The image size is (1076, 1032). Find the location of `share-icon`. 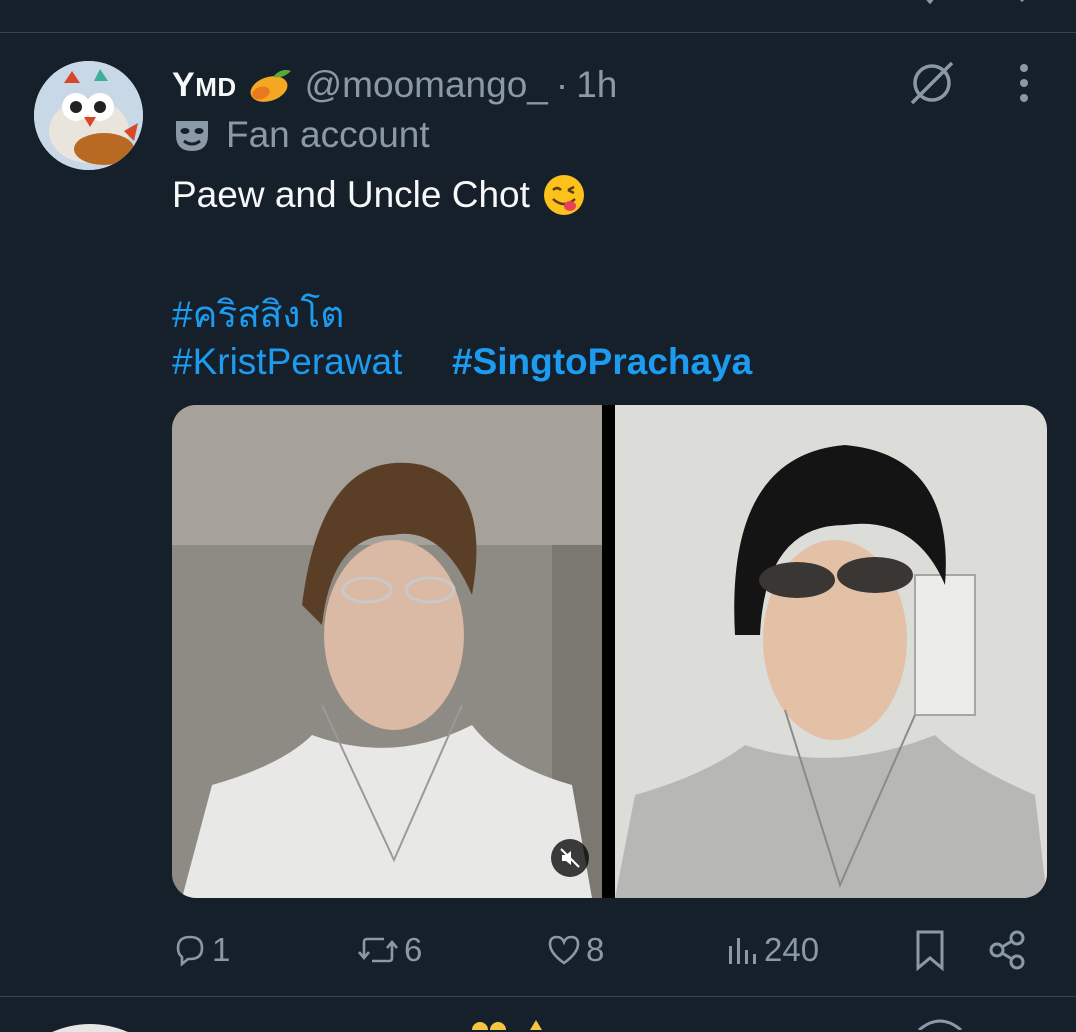

share-icon is located at coordinates (1007, 950).